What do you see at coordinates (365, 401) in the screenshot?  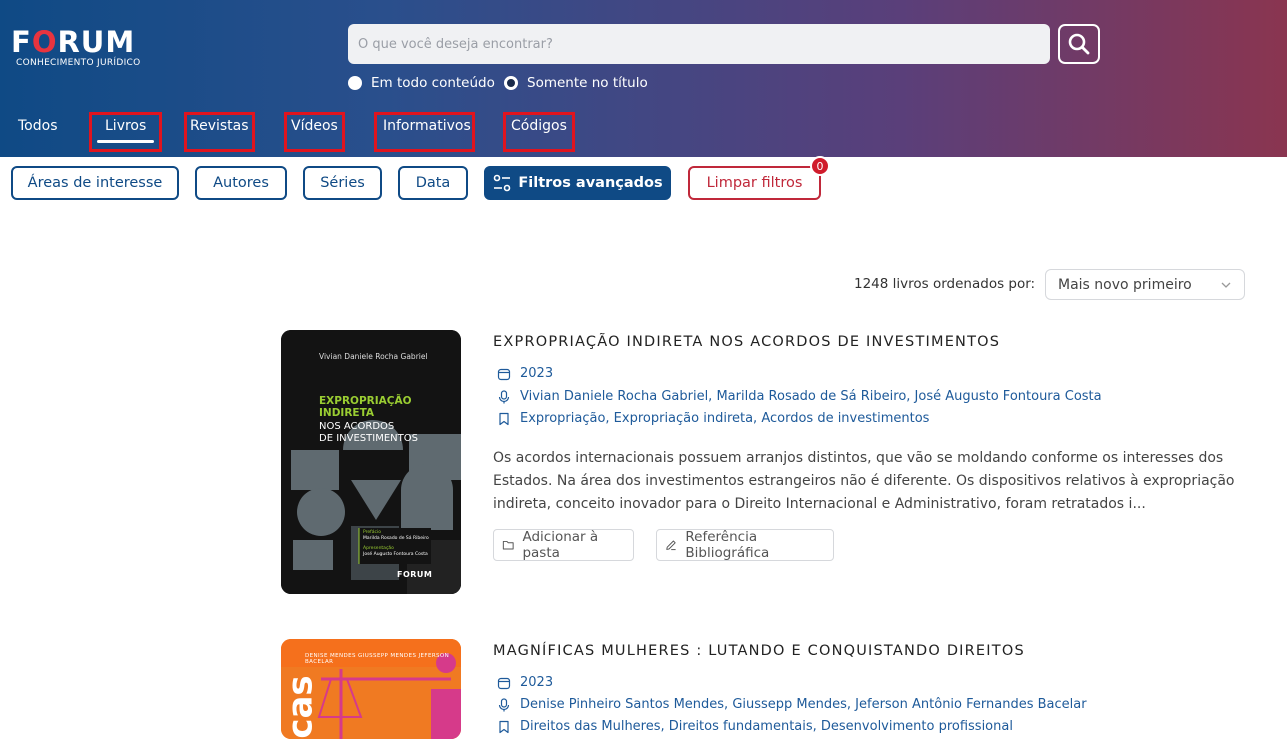 I see `cover-title-line: EXPROPRIAÇÃO` at bounding box center [365, 401].